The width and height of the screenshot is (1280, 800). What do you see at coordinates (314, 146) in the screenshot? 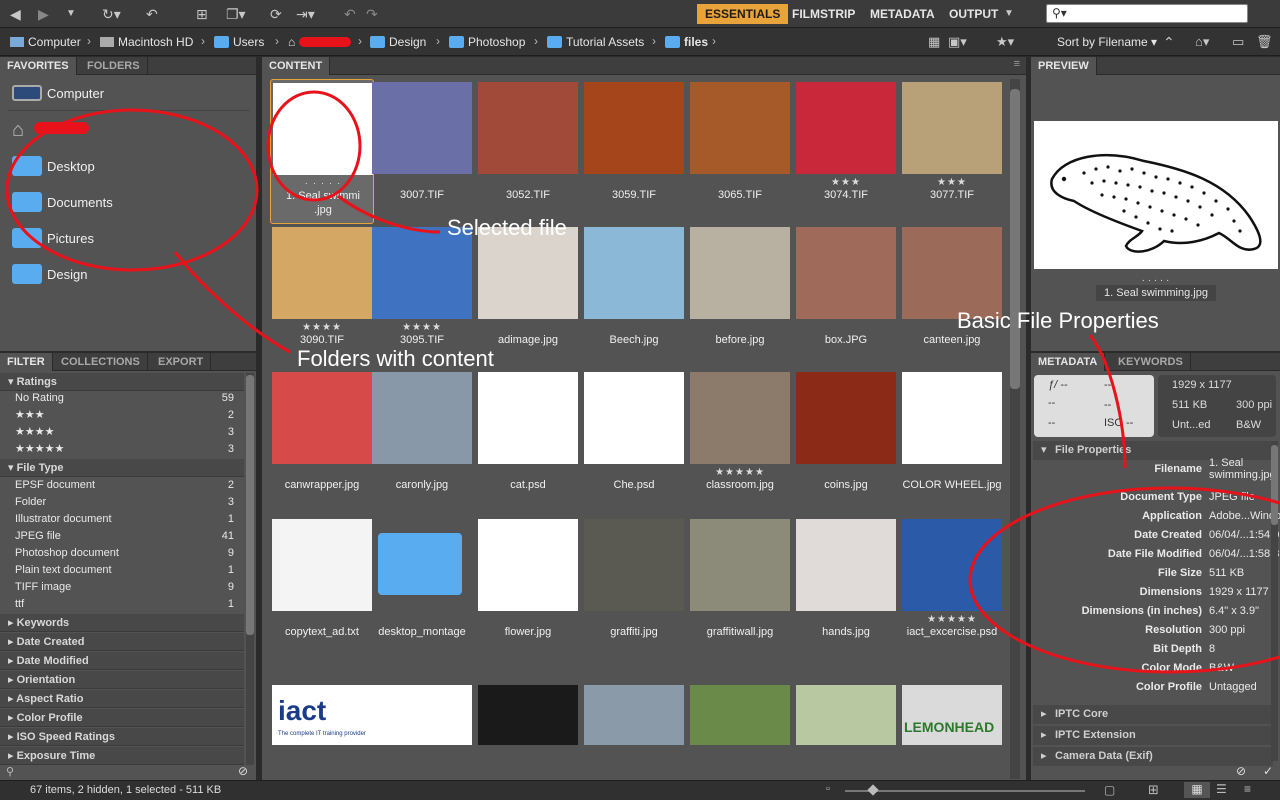
I see `annotation-ellipse-selected` at bounding box center [314, 146].